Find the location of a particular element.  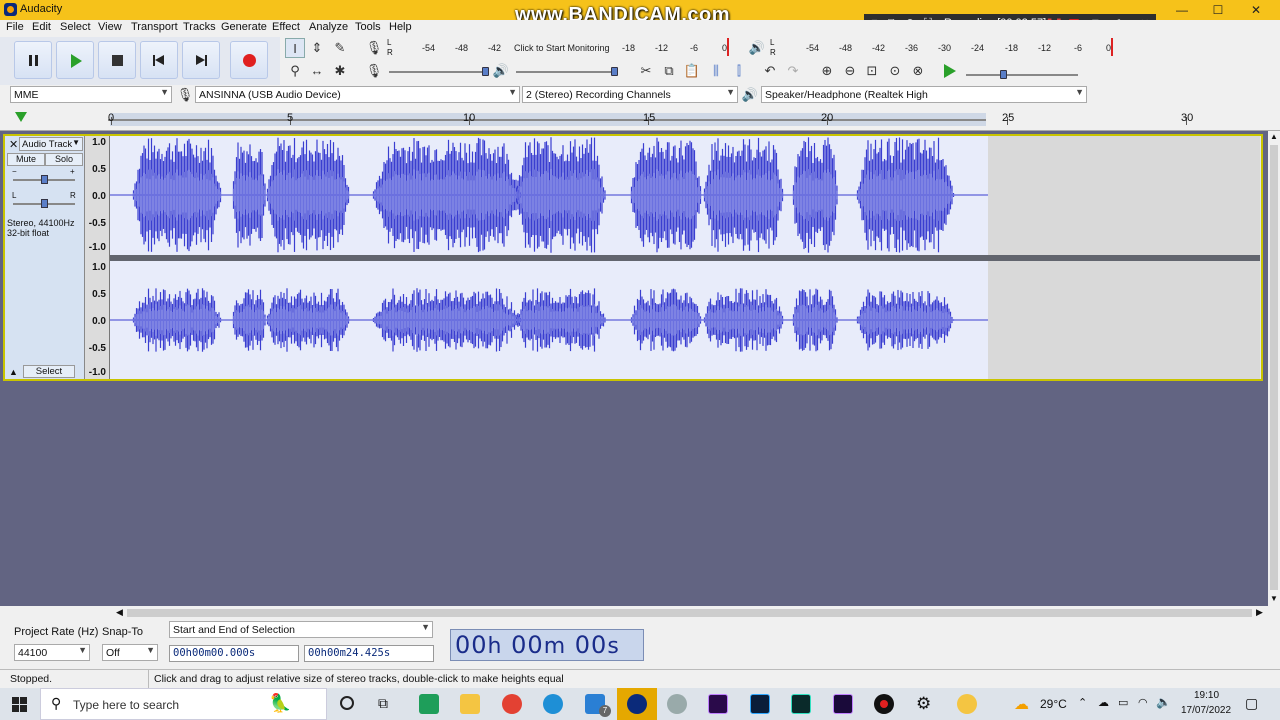

recording-volume-slider is located at coordinates (439, 72).